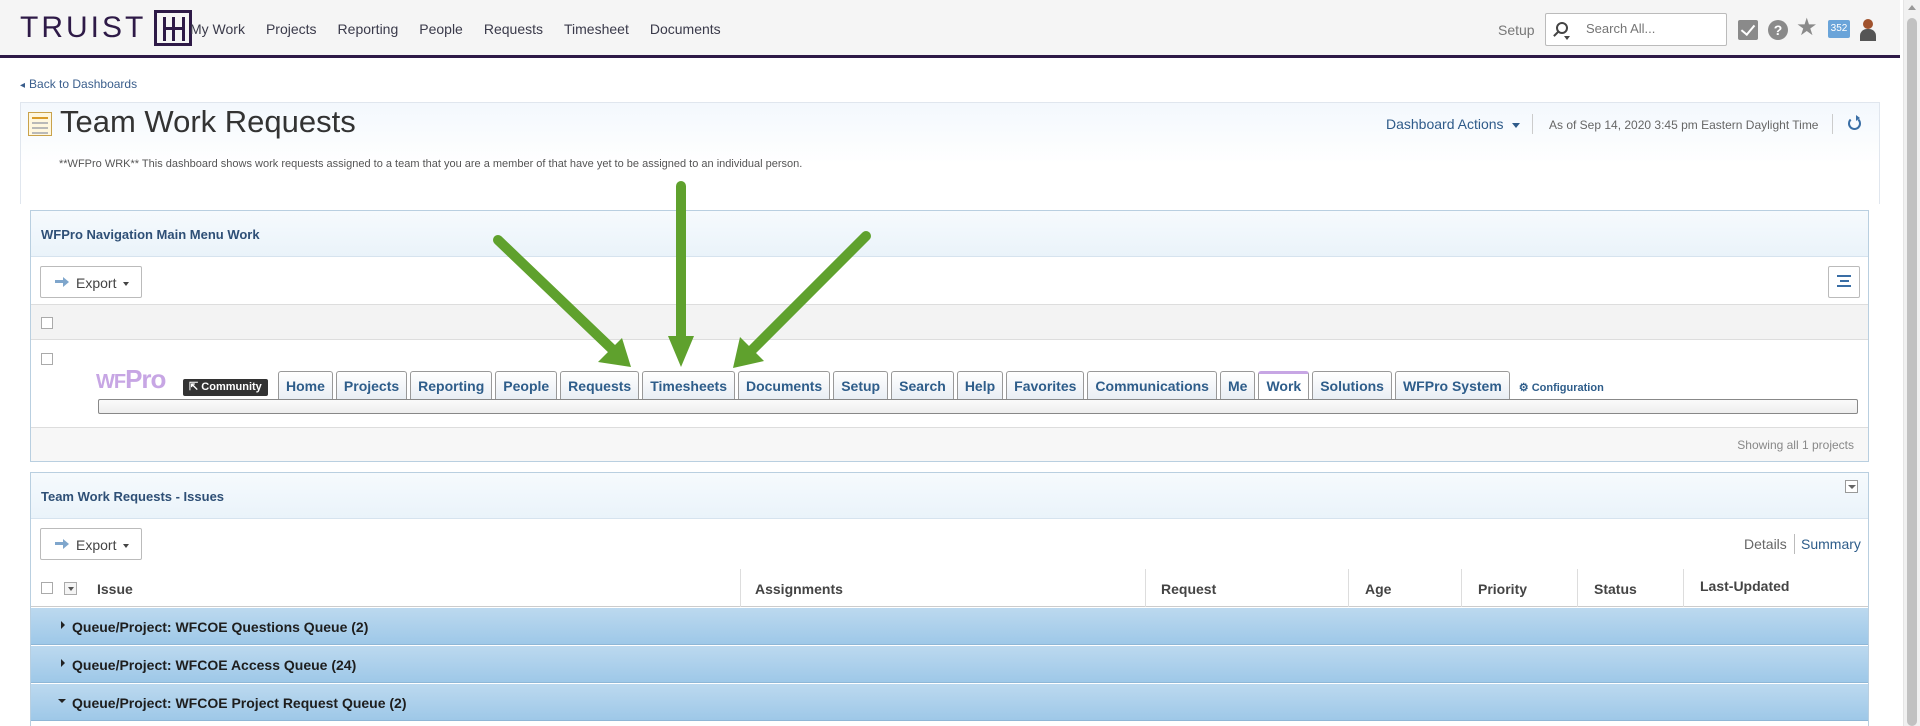 This screenshot has width=1920, height=726. Describe the element at coordinates (195, 387) in the screenshot. I see `community-arrow-icon: ⇱` at that location.